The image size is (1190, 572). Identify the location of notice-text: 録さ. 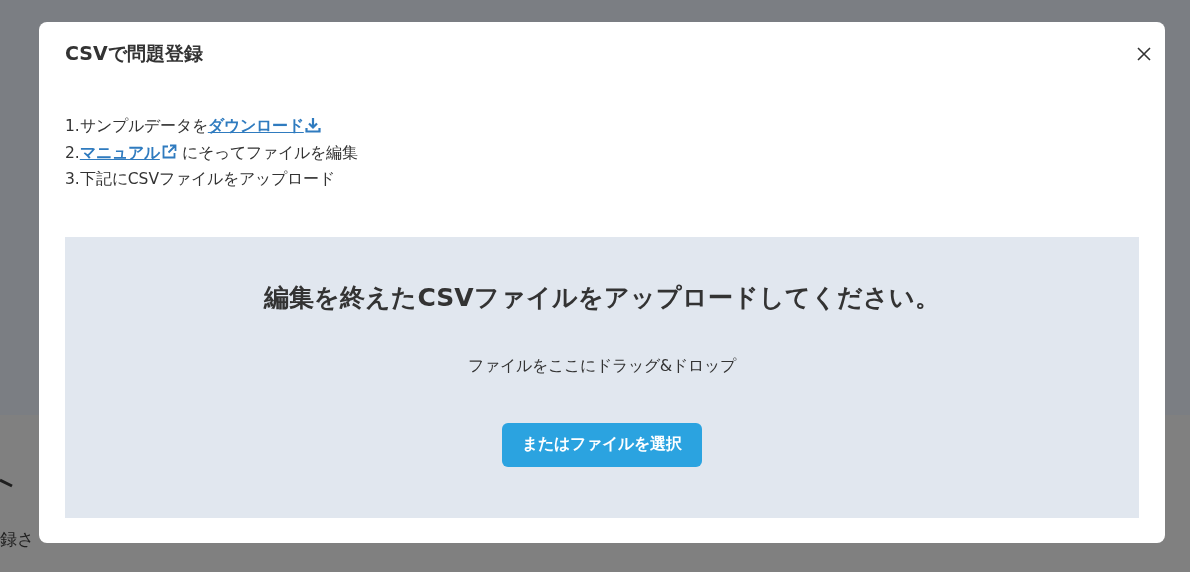
(17, 539).